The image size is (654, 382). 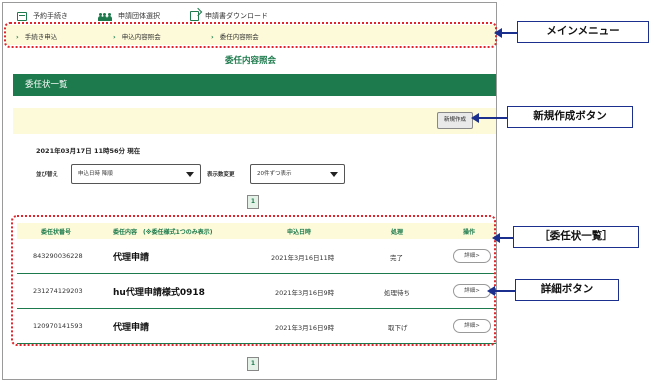 What do you see at coordinates (254, 121) in the screenshot?
I see `toolbar` at bounding box center [254, 121].